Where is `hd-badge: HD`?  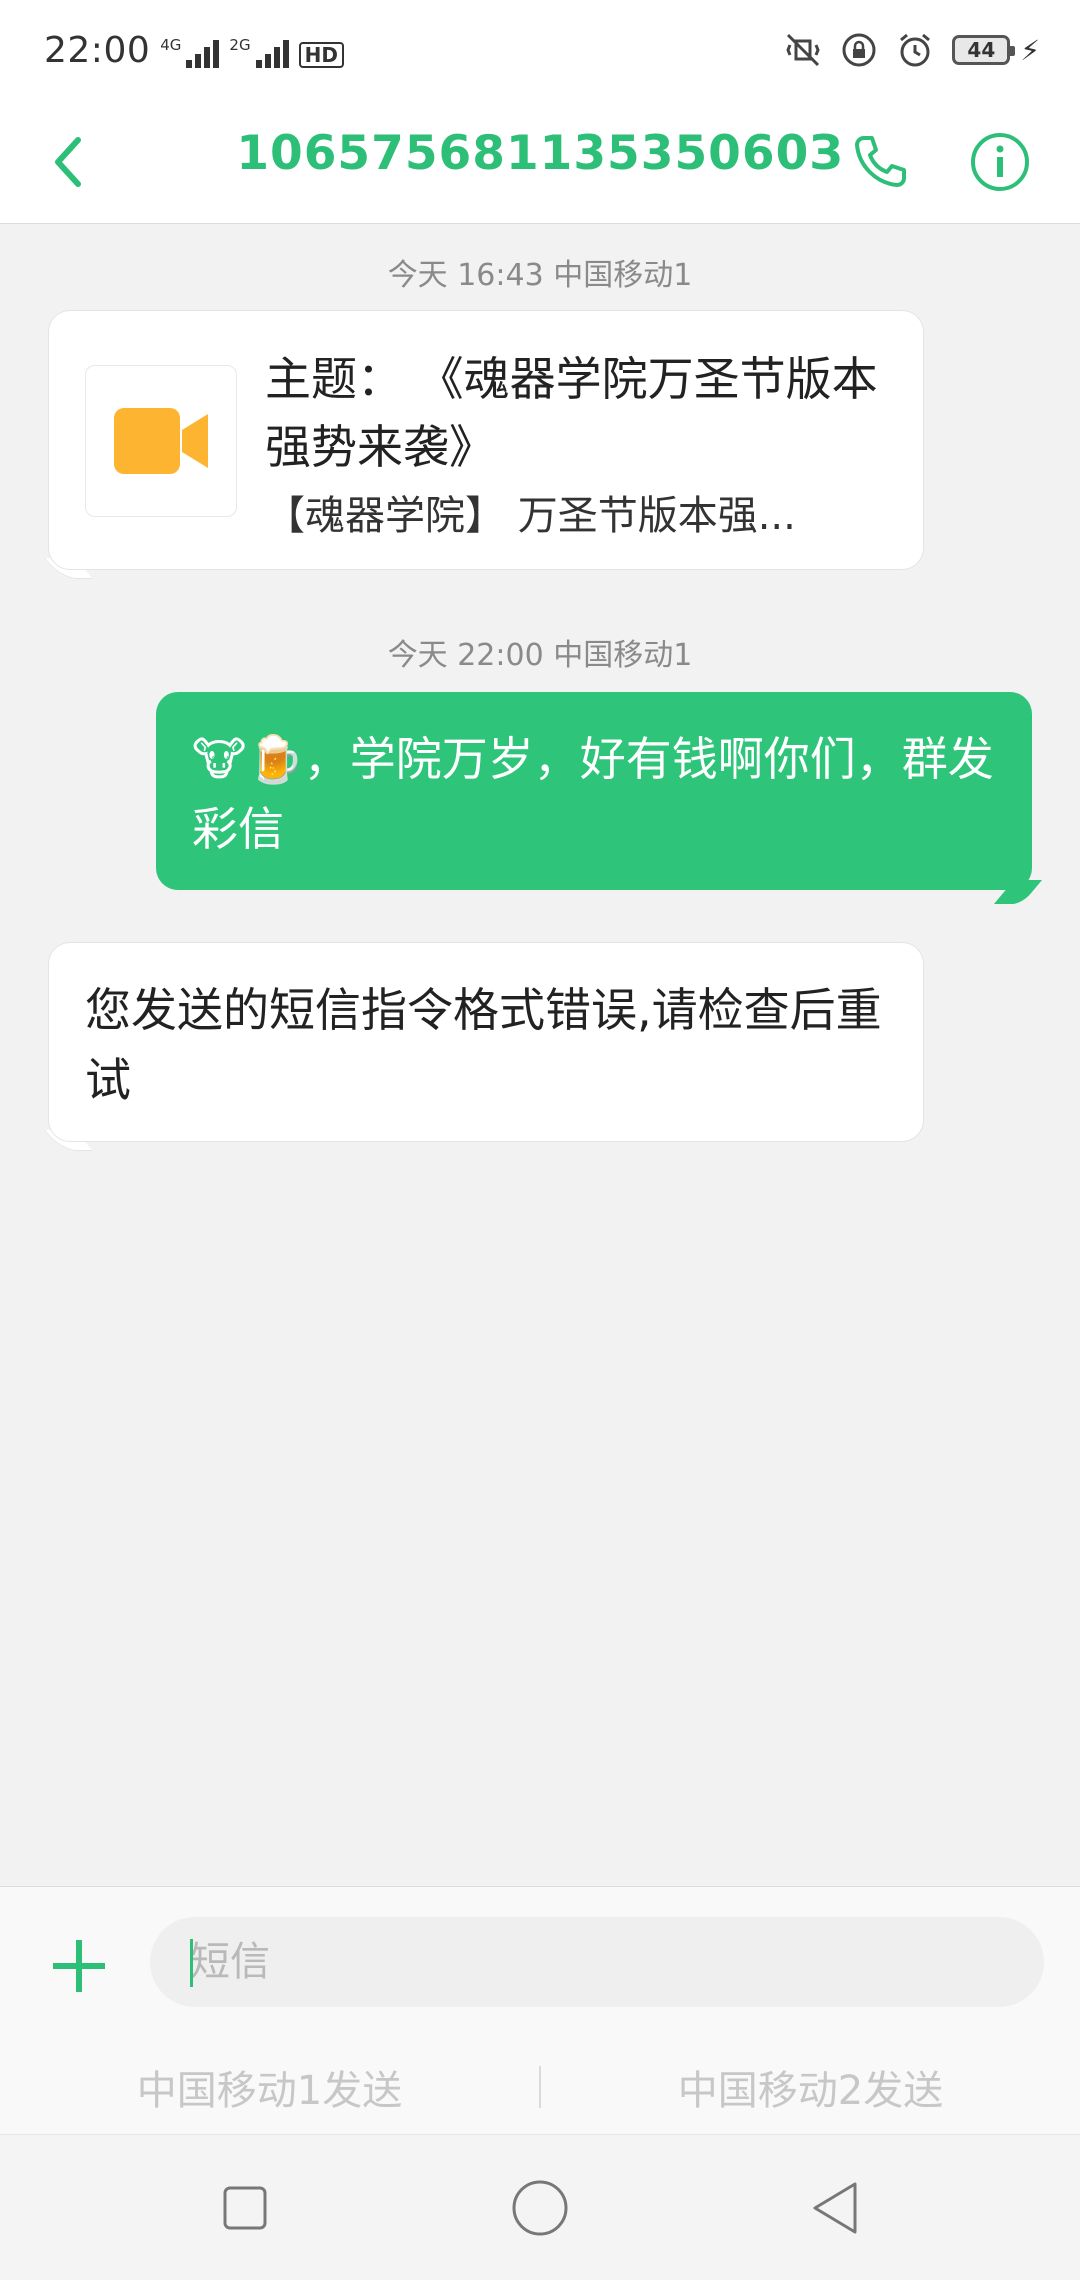
hd-badge: HD is located at coordinates (321, 55).